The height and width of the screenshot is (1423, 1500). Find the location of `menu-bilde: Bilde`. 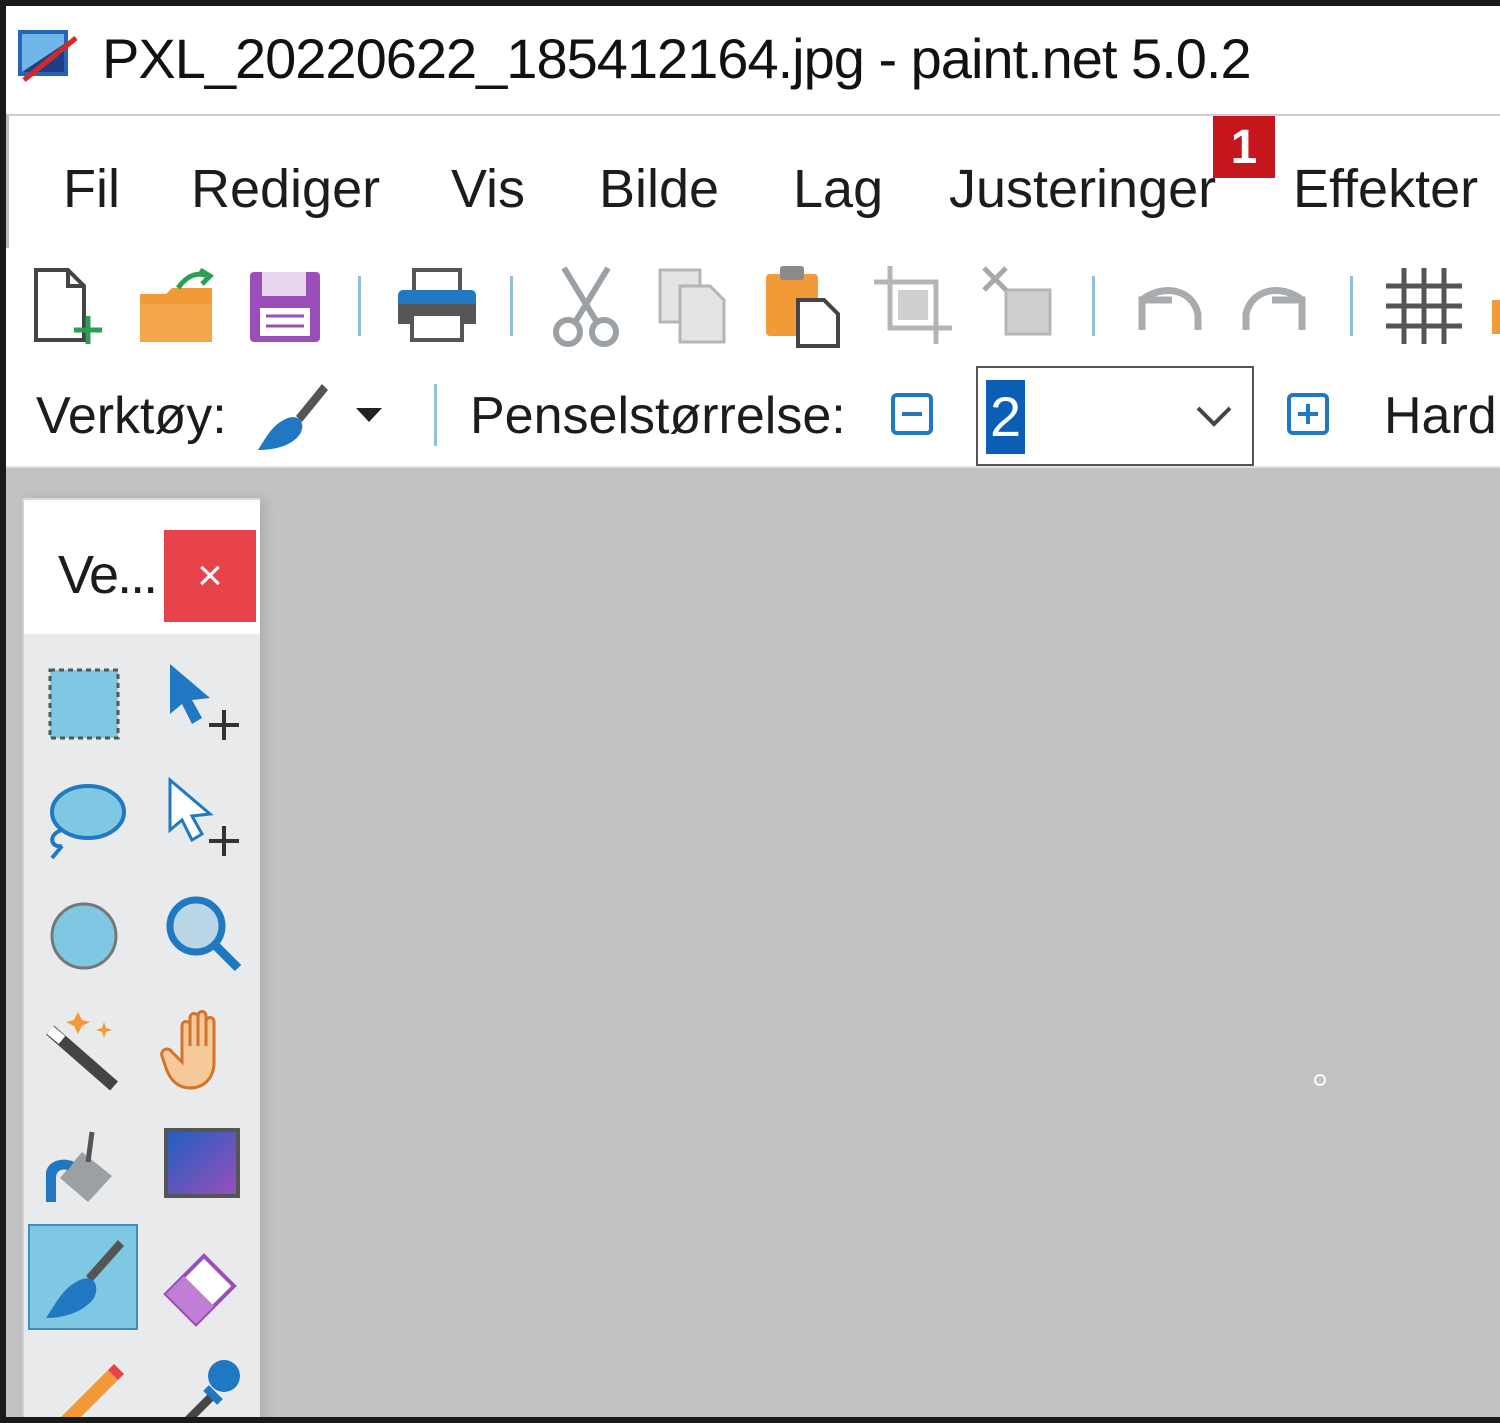

menu-bilde: Bilde is located at coordinates (659, 189).